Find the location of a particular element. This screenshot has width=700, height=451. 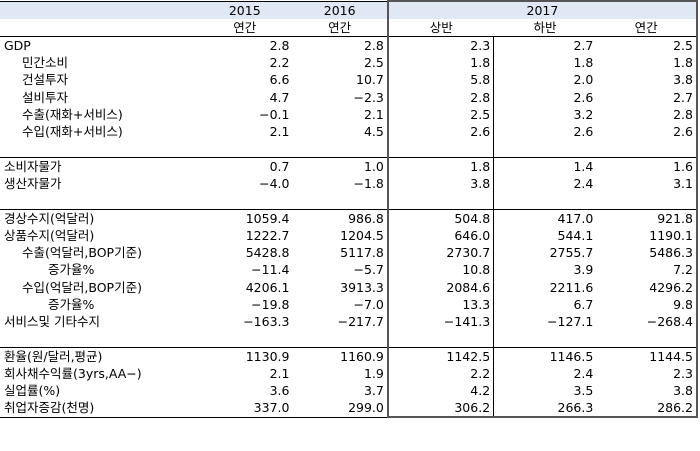

value-2015: −163.3 is located at coordinates (266, 321).